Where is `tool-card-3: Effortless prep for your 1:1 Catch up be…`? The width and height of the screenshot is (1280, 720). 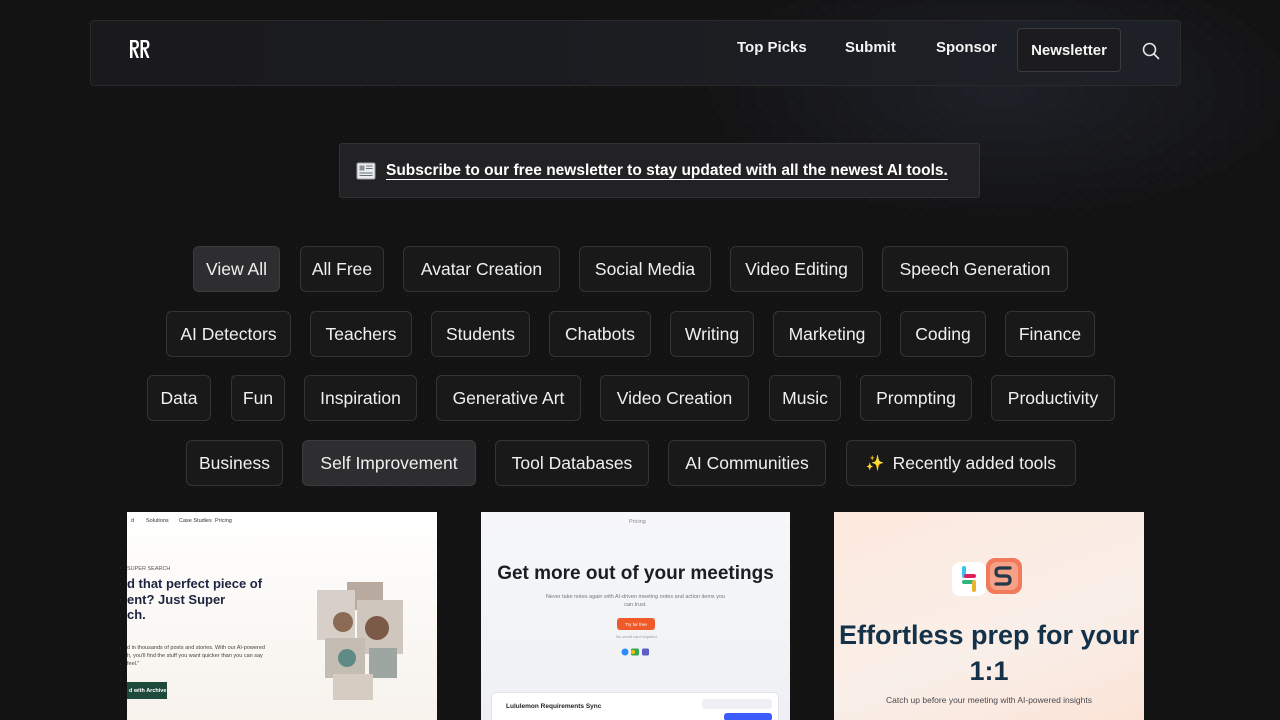
tool-card-3: Effortless prep for your 1:1 Catch up be… is located at coordinates (989, 616).